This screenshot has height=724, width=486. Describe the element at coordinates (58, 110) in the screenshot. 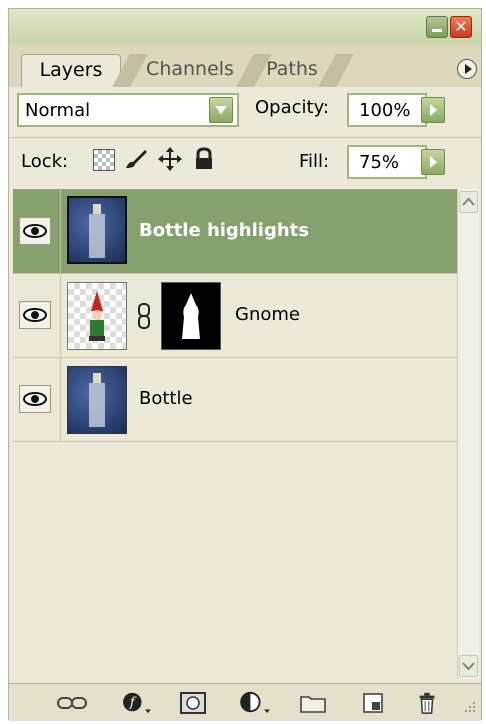

I see `blend-mode-value: Normal` at that location.